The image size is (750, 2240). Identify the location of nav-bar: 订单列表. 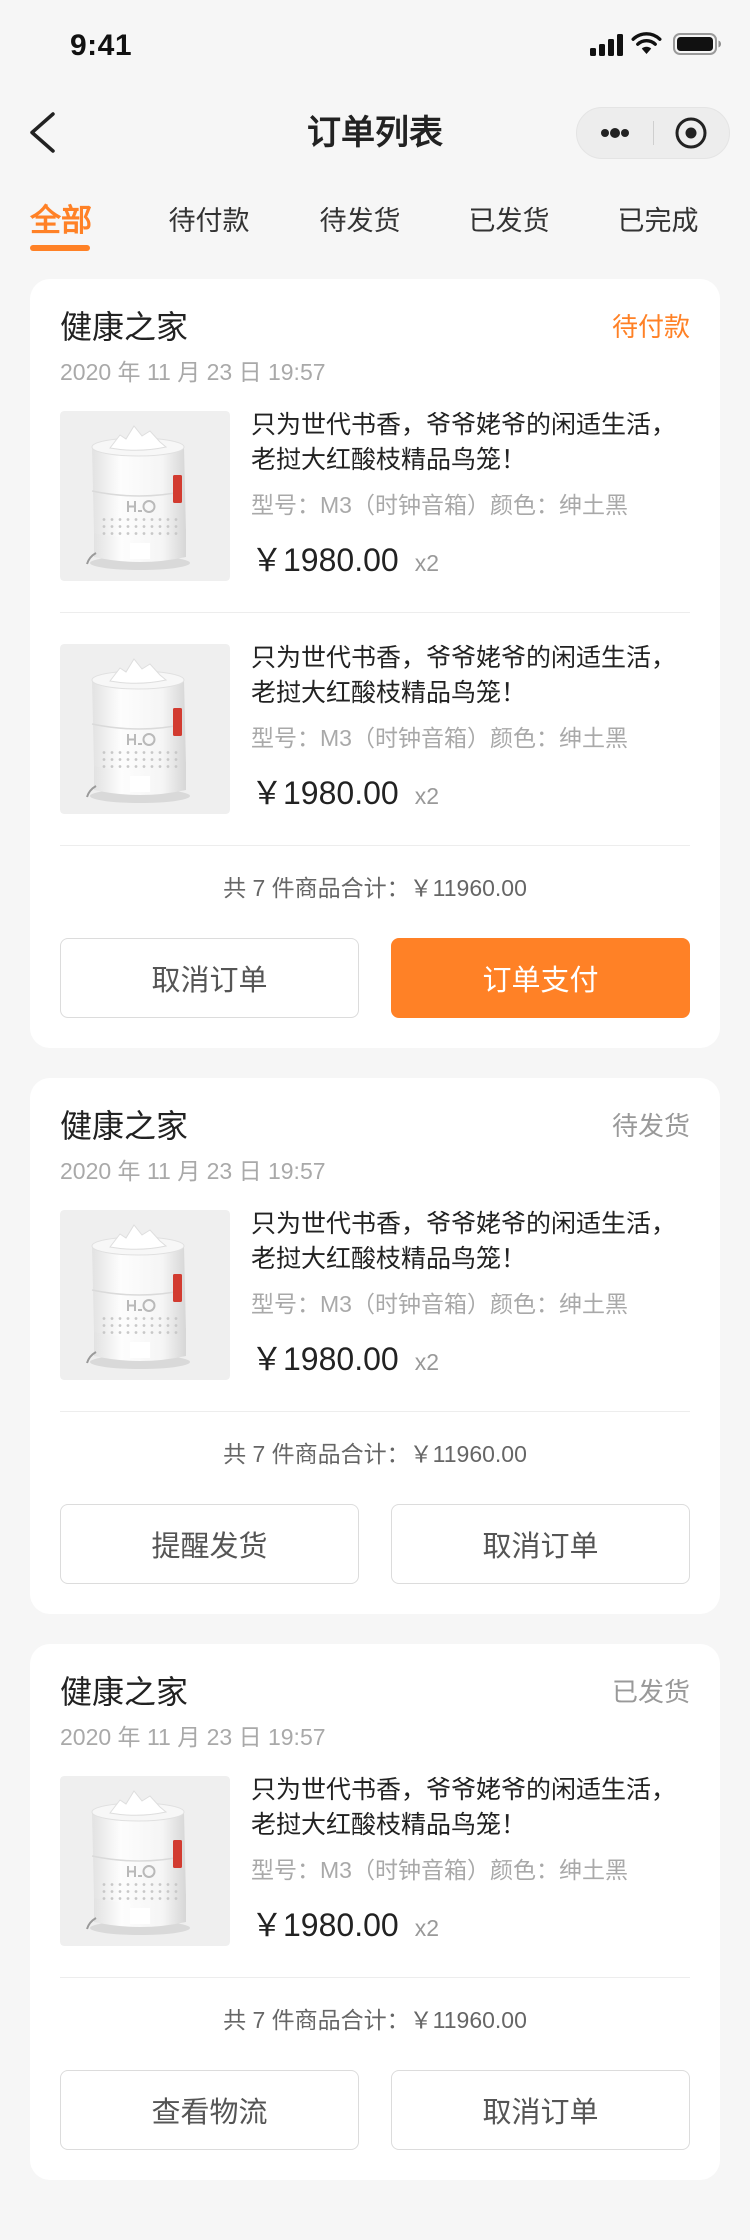
(375, 133).